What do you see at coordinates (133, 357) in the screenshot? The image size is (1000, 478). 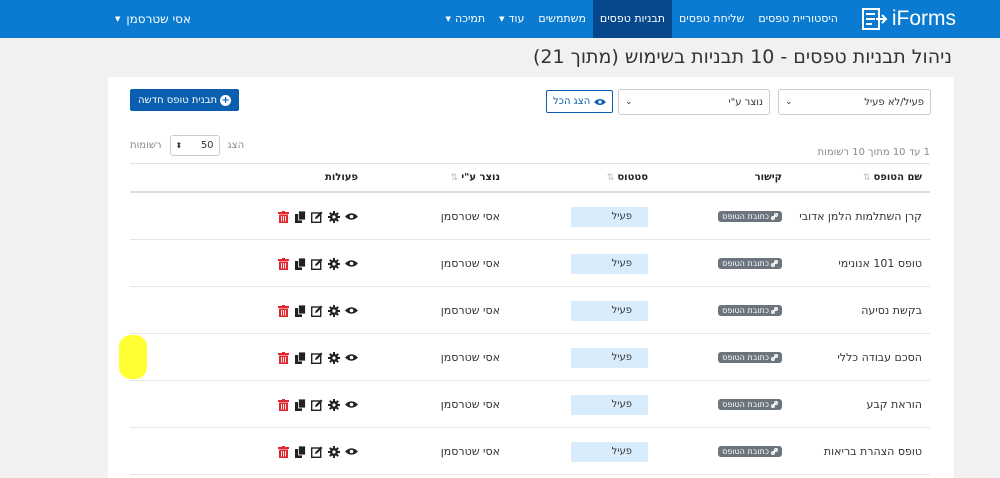 I see `edit-highlight-mark` at bounding box center [133, 357].